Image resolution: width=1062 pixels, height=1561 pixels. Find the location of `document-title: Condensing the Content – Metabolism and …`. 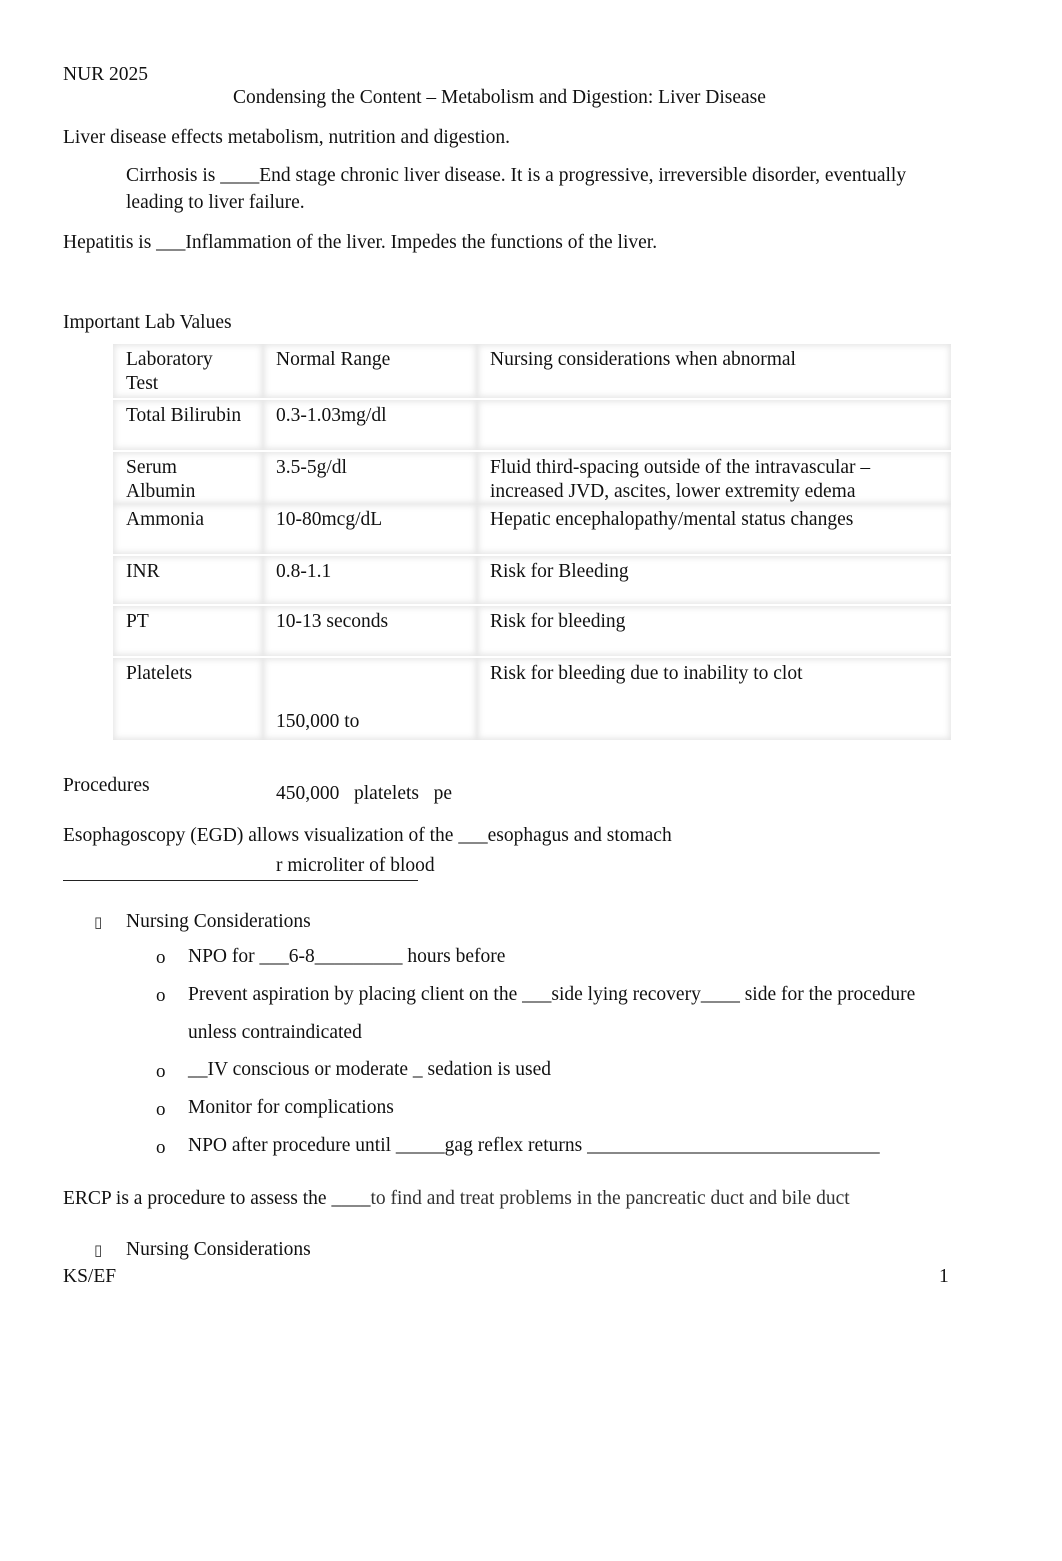

document-title: Condensing the Content – Metabolism and … is located at coordinates (499, 97).